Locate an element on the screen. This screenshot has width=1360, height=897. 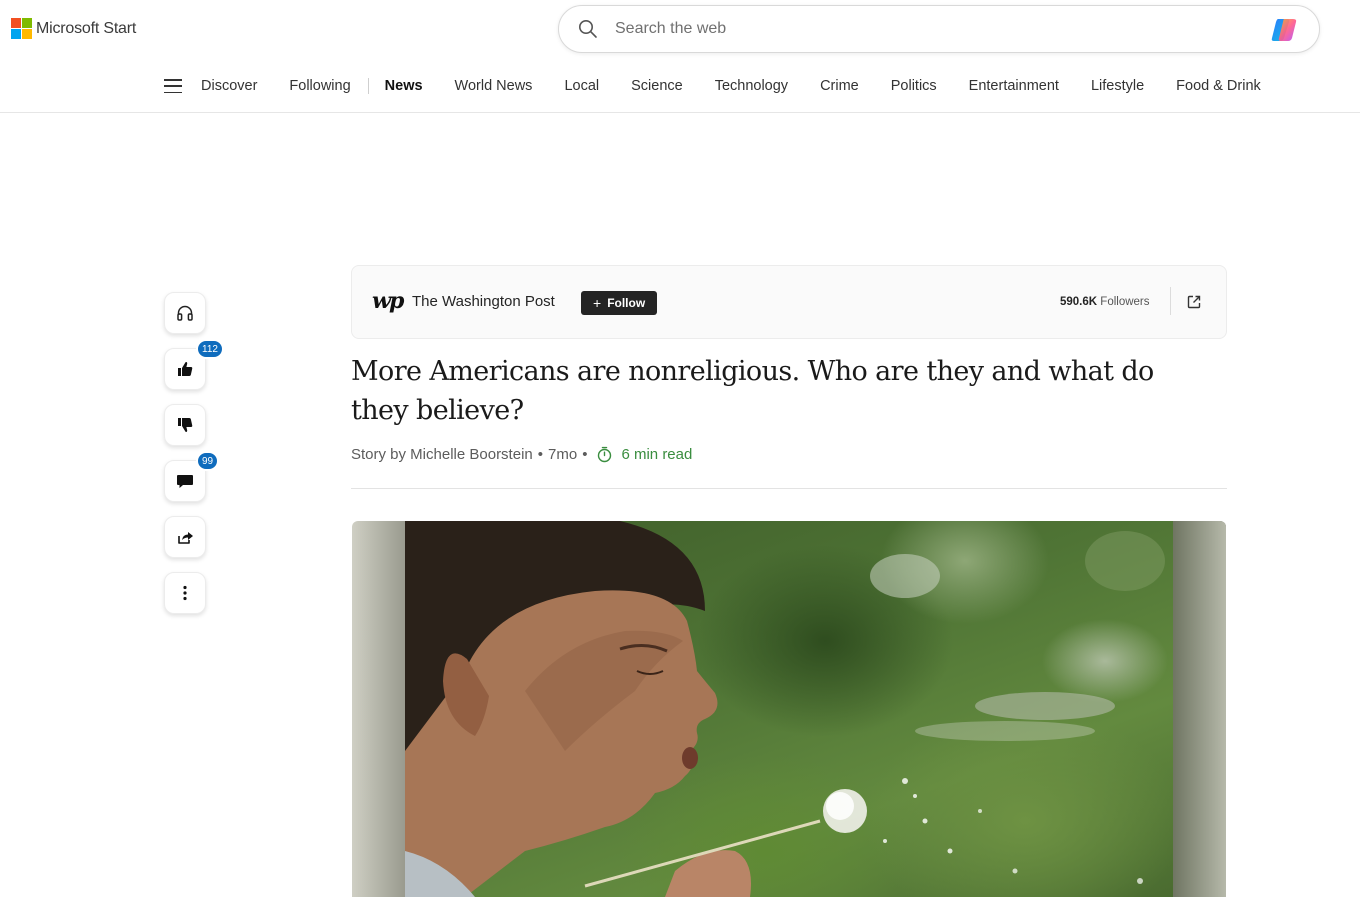
like-count-badge: 112 is located at coordinates (210, 349).